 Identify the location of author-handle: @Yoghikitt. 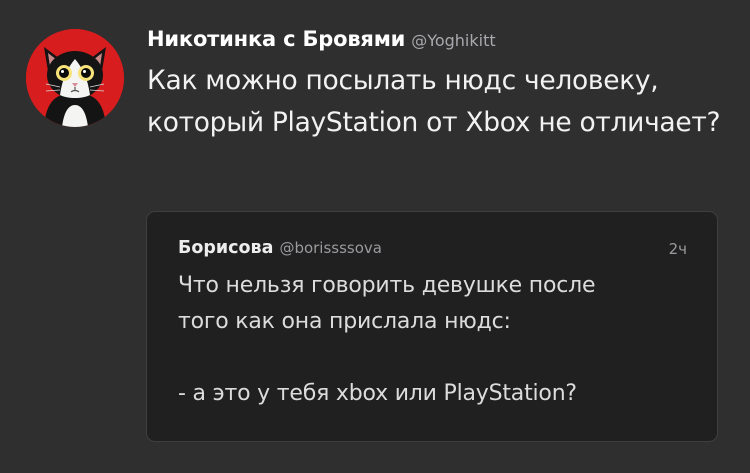
(453, 40).